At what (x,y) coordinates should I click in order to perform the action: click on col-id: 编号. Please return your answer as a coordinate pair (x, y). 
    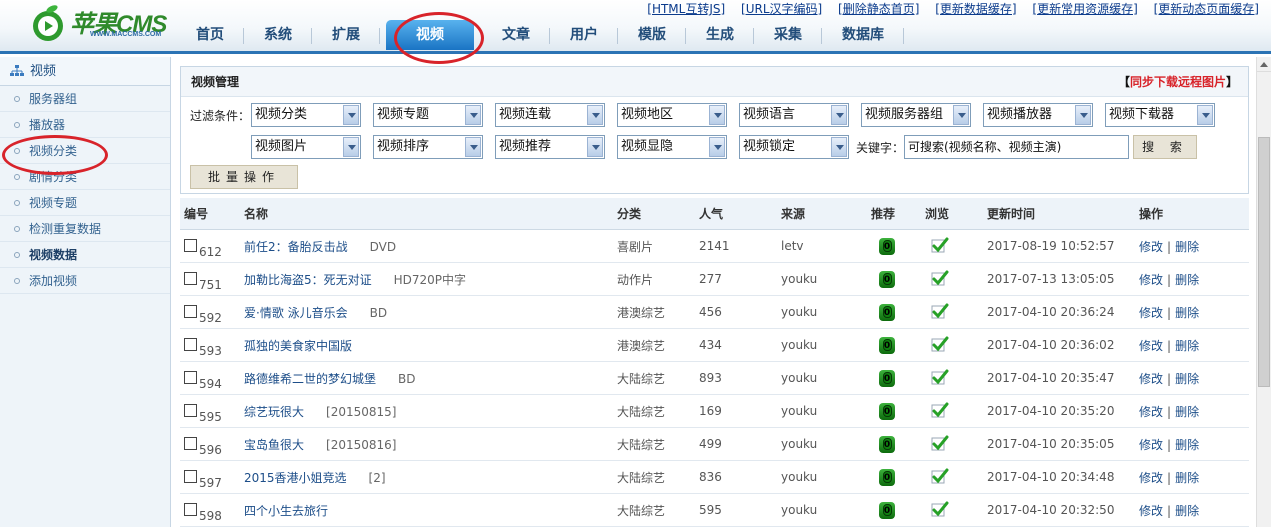
    Looking at the image, I should click on (212, 213).